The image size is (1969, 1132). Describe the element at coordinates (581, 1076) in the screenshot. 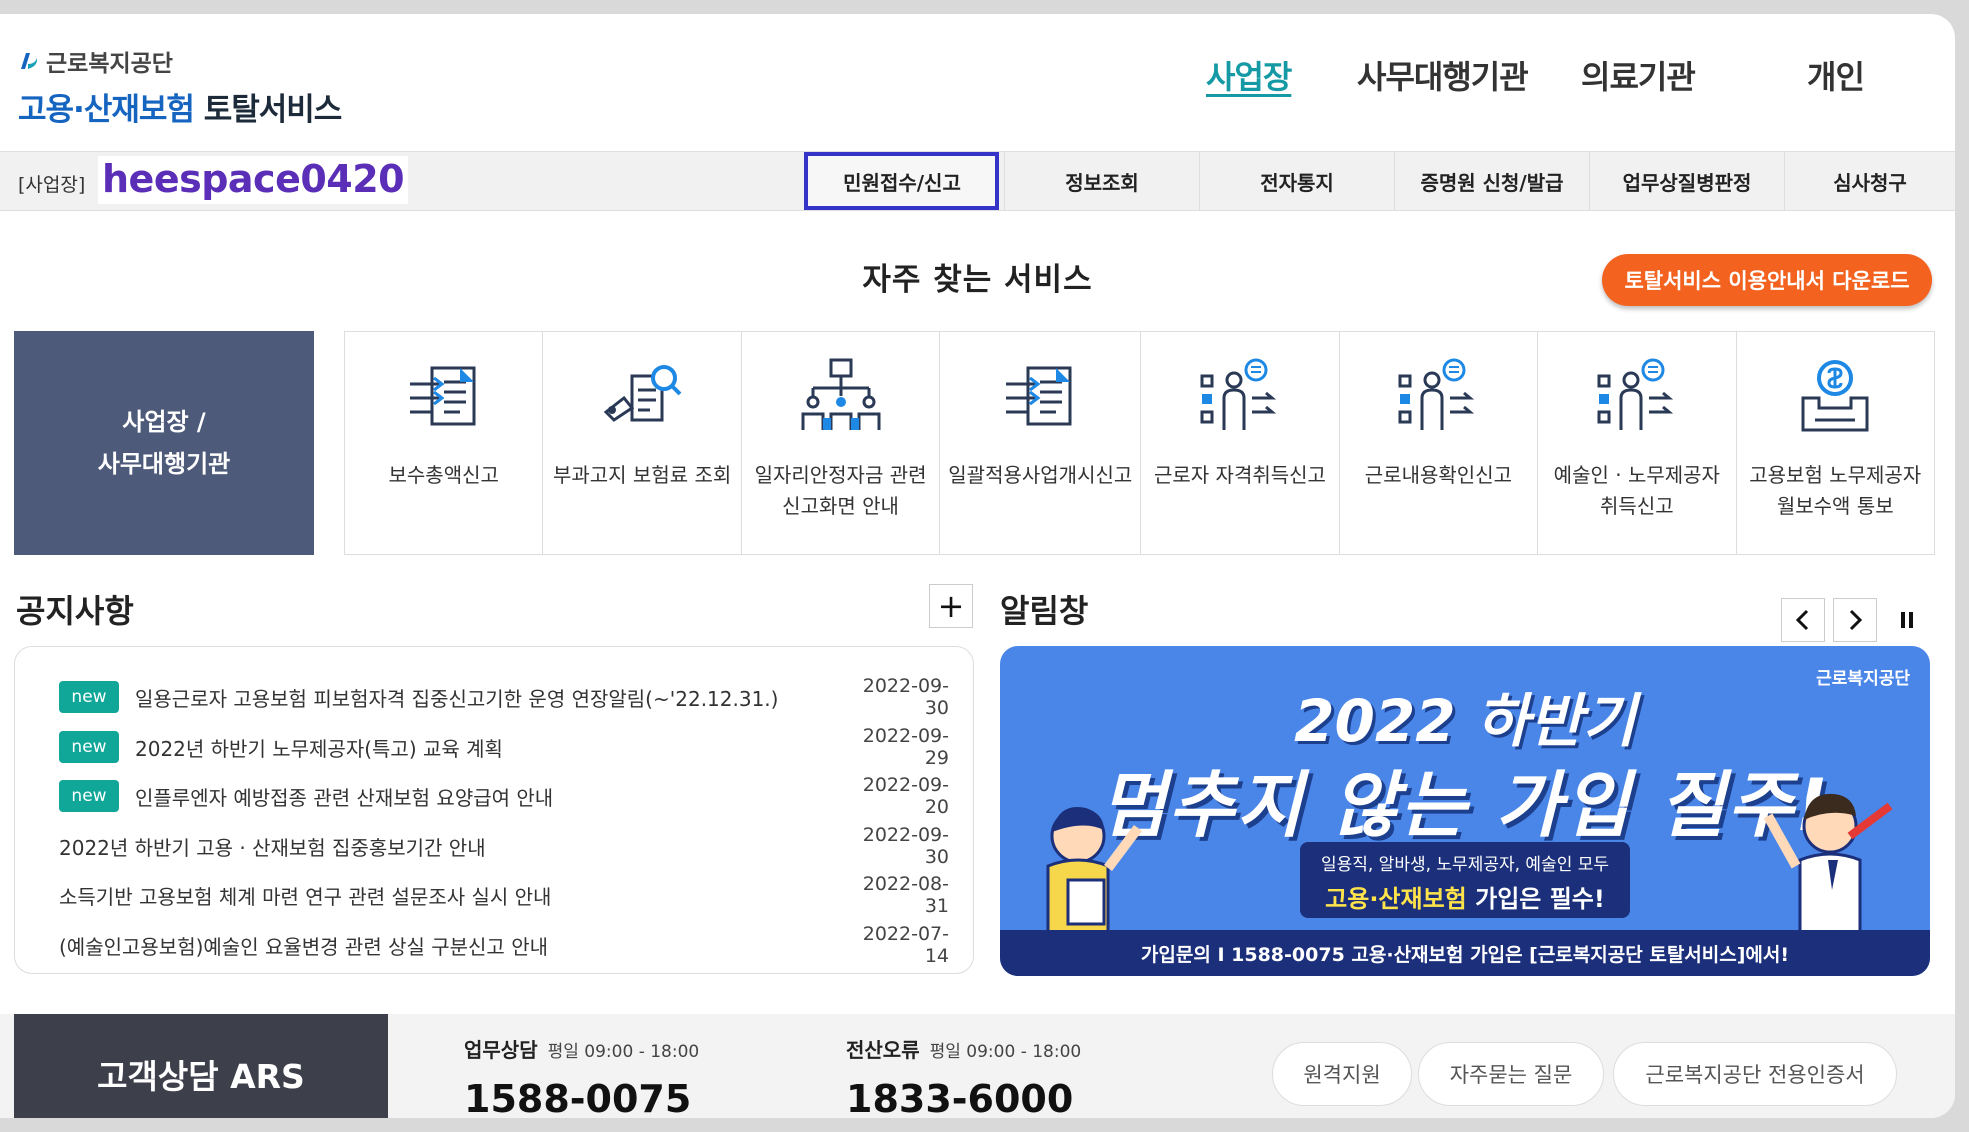

I see `contact-business: 업무상담 평일 09:00 - 18:00 1588-0075` at that location.